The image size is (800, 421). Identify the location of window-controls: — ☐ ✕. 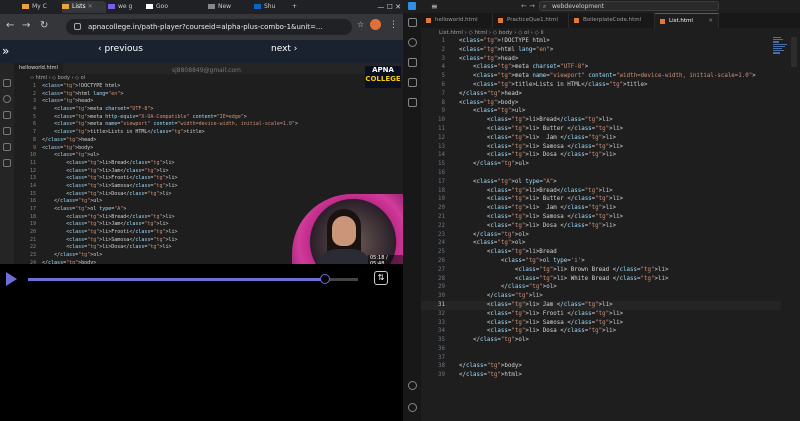
(389, 7).